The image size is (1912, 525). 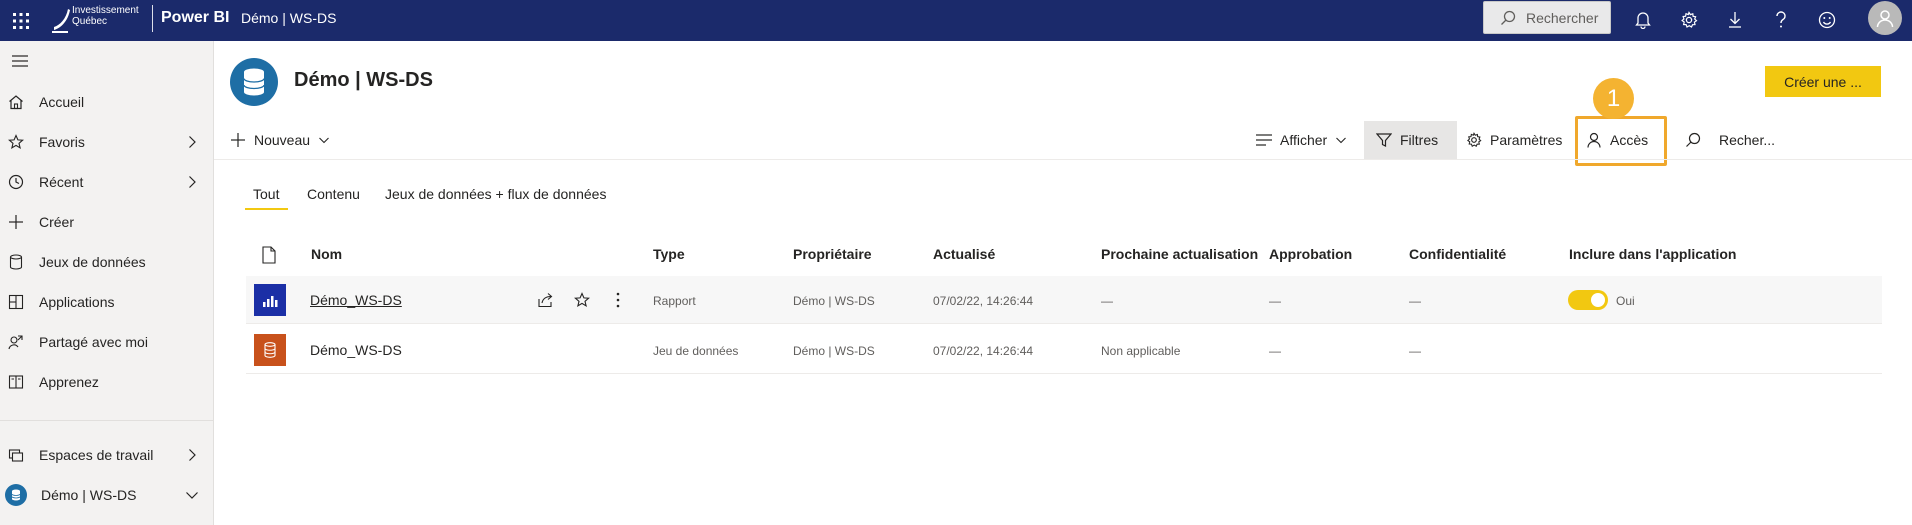 I want to click on nav-label: Accueil, so click(x=62, y=102).